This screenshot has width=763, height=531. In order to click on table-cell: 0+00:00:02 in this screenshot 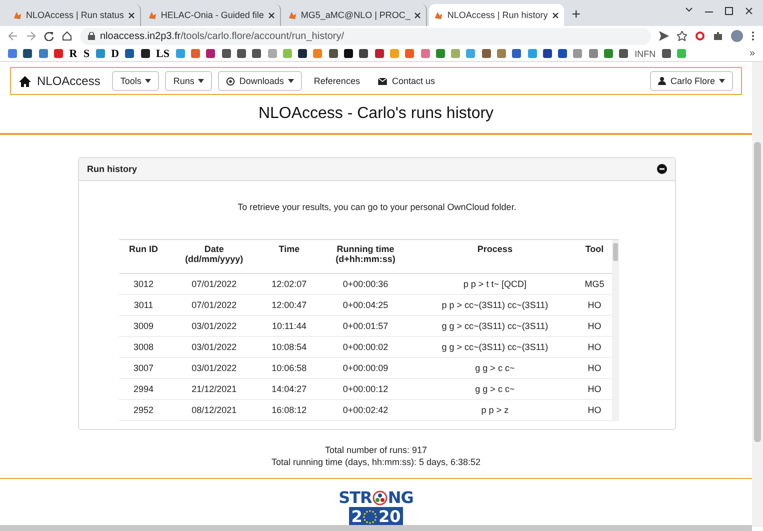, I will do `click(365, 346)`.